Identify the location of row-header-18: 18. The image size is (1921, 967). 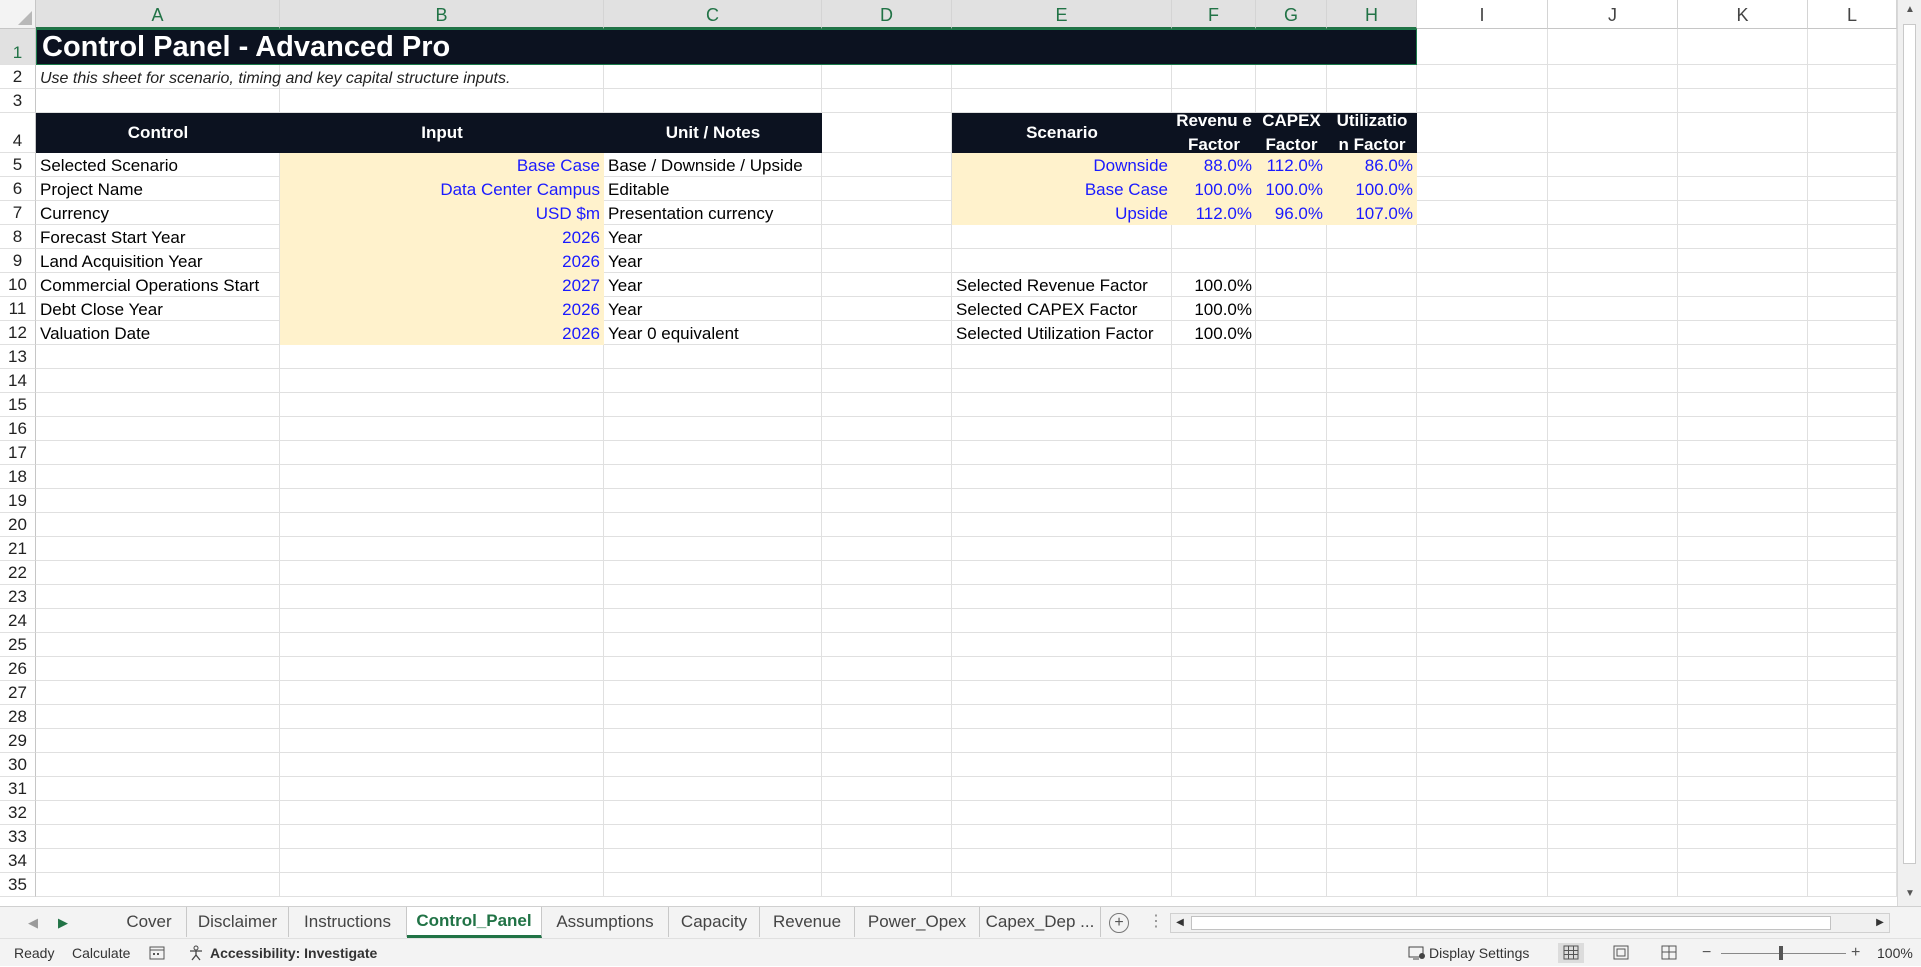
(18, 477).